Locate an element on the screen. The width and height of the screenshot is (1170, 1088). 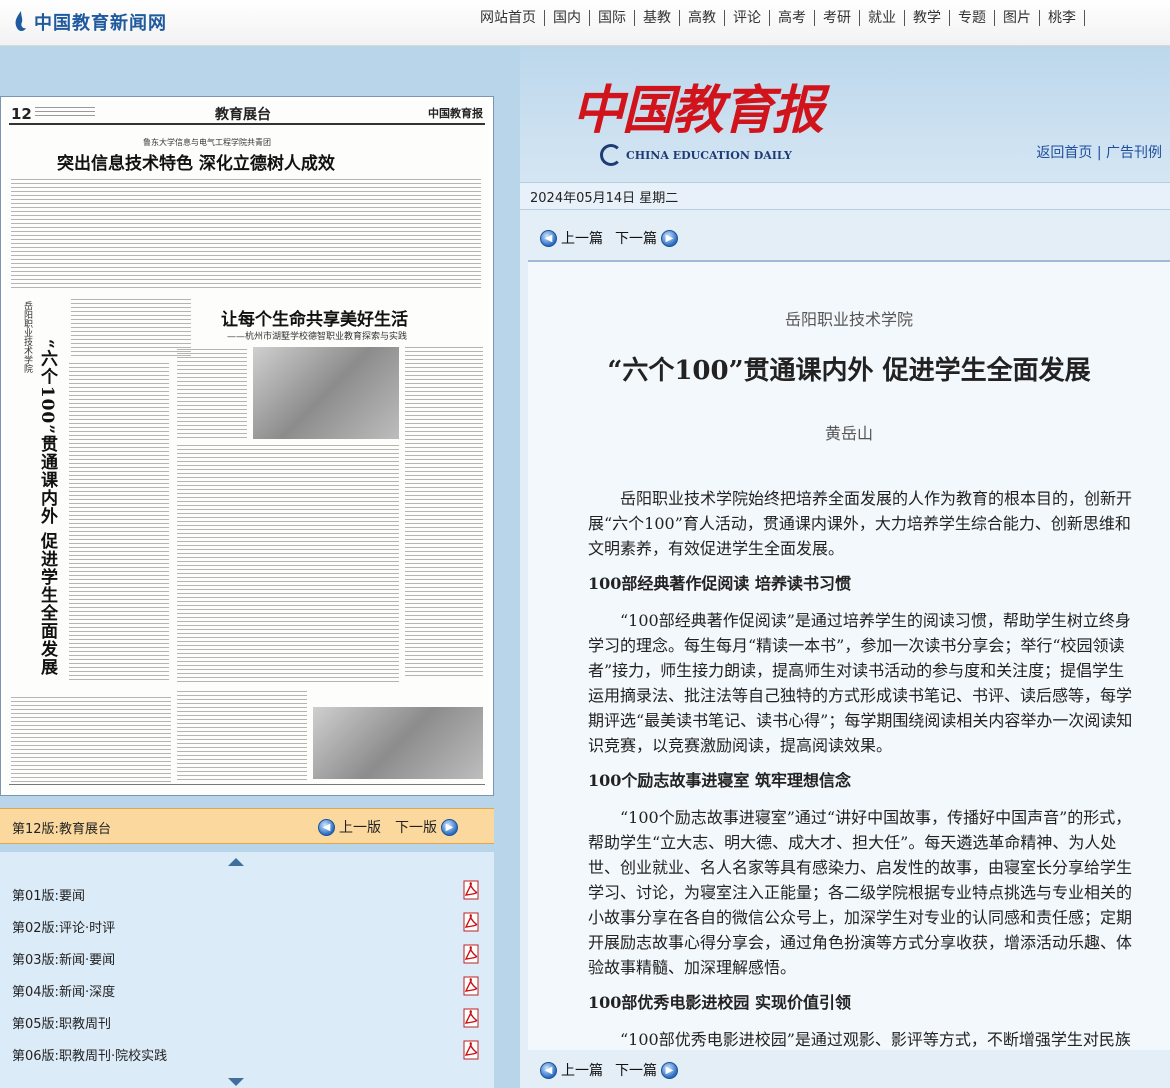
story1-headline: 突出信息技术特色 深化立德树人成效 is located at coordinates (196, 161).